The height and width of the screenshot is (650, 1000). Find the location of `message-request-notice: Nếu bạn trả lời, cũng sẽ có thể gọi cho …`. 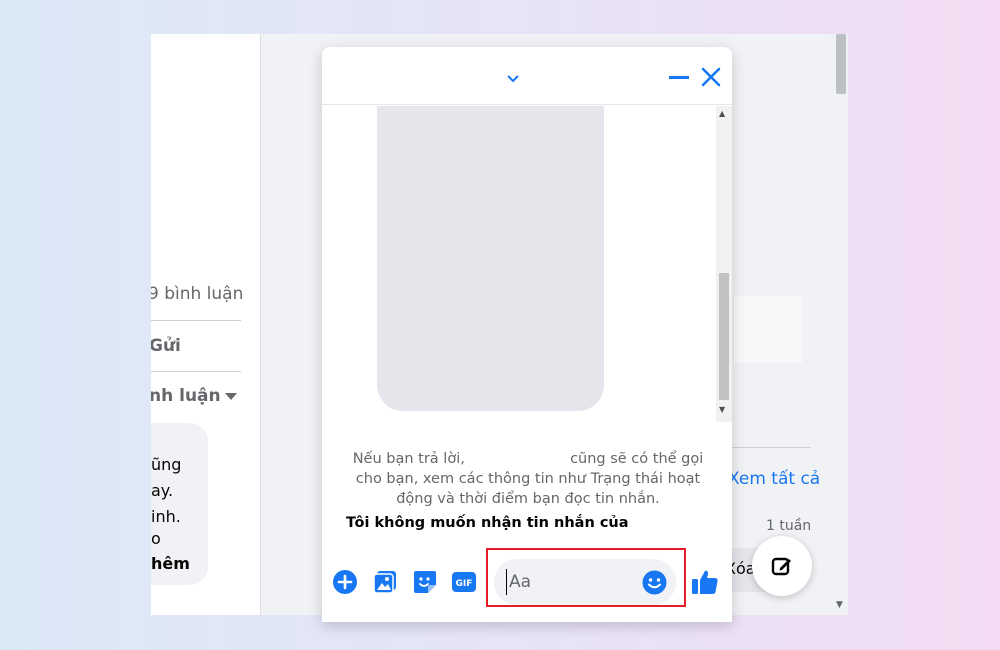

message-request-notice: Nếu bạn trả lời, cũng sẽ có thể gọi cho … is located at coordinates (528, 479).